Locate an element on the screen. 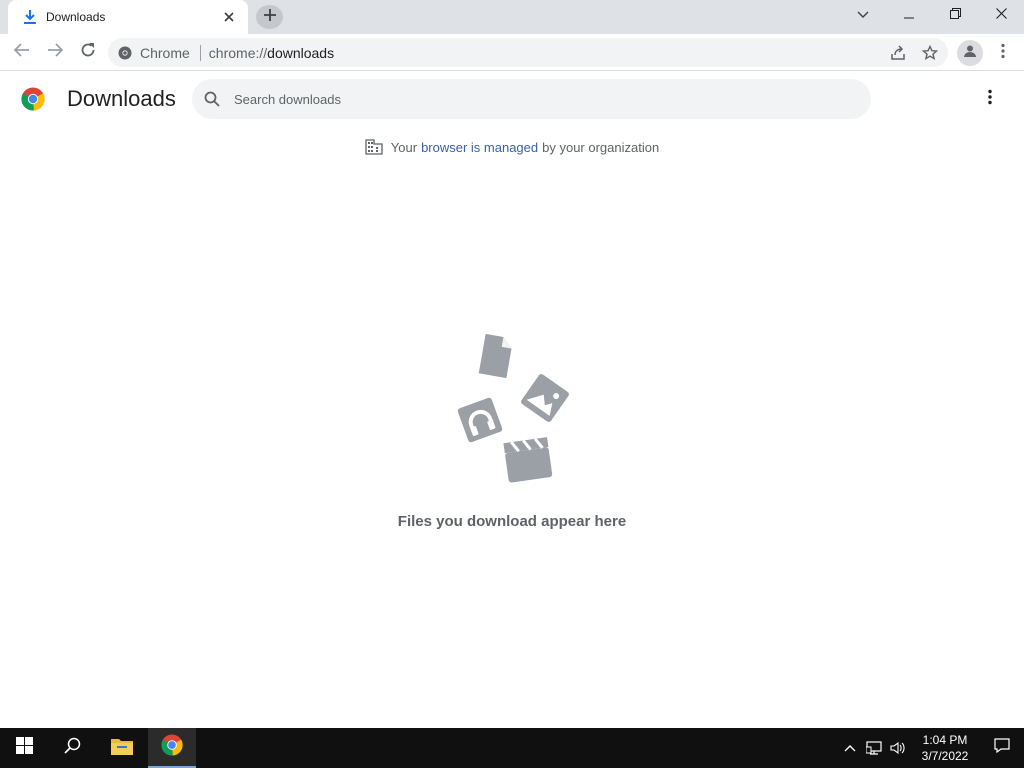 The height and width of the screenshot is (768, 1024). minimize-button is located at coordinates (909, 15).